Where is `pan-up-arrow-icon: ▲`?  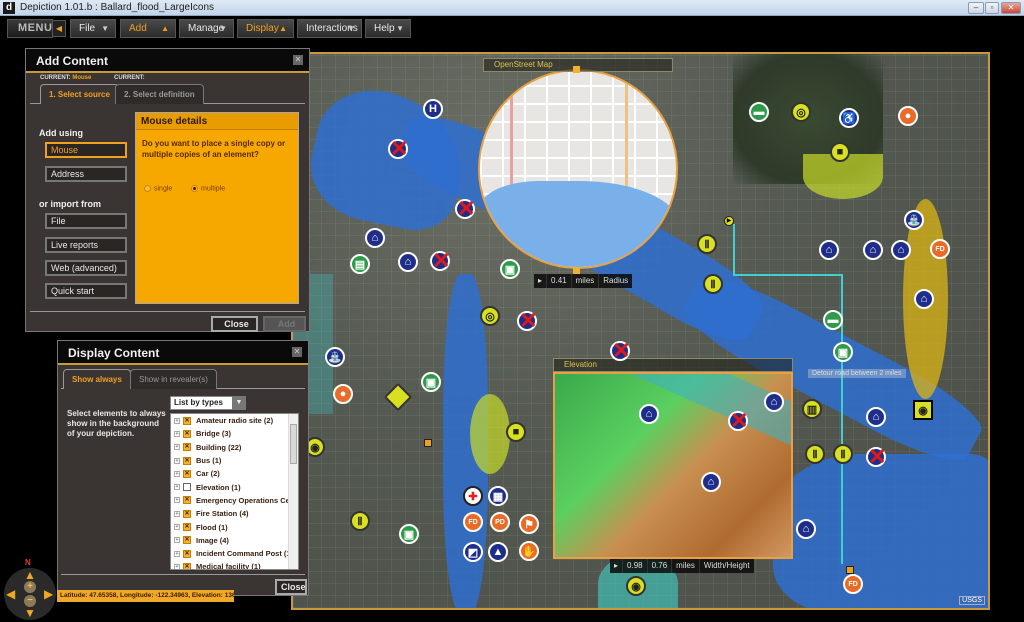
pan-up-arrow-icon: ▲ is located at coordinates (30, 575).